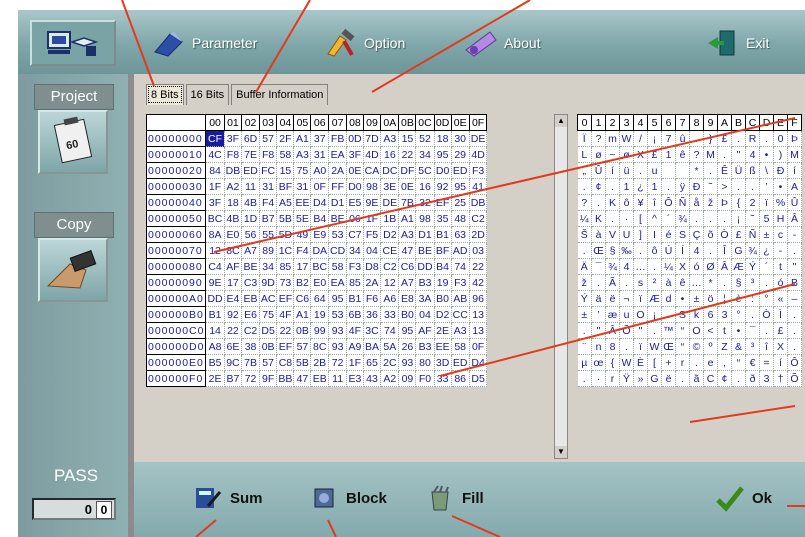 The image size is (805, 537). What do you see at coordinates (355, 330) in the screenshot?
I see `hex-byte-cell: 4F` at bounding box center [355, 330].